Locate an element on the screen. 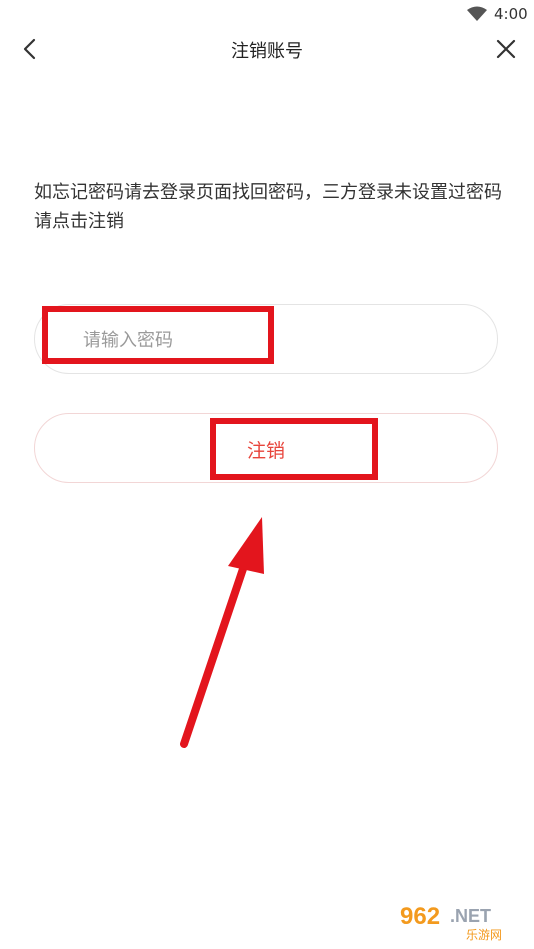 This screenshot has width=534, height=949. nav-bar: 注销账号 is located at coordinates (267, 50).